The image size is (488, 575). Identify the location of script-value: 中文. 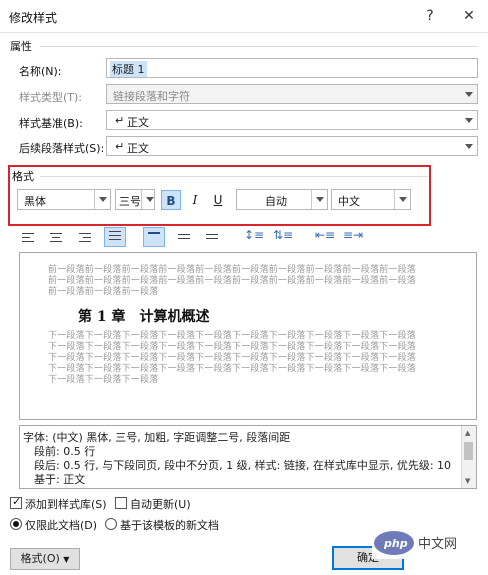
(349, 201).